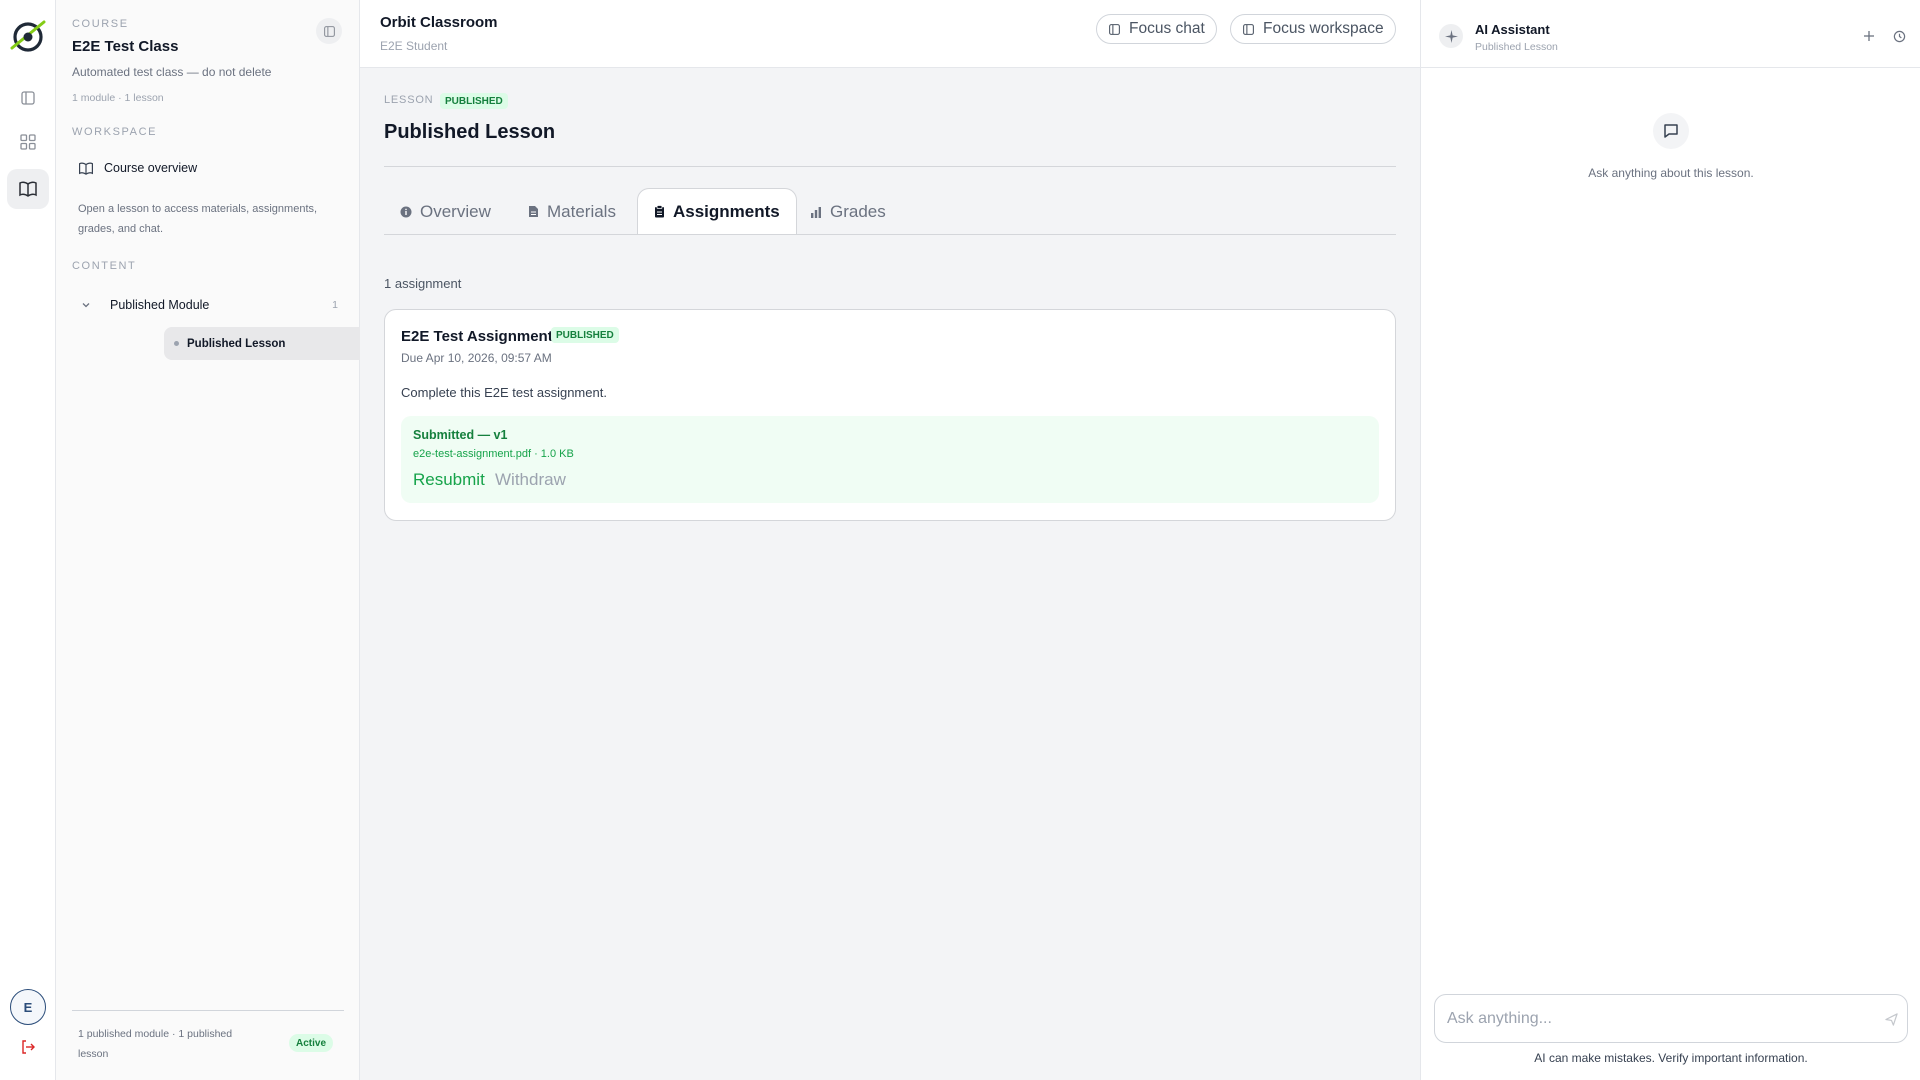  What do you see at coordinates (726, 211) in the screenshot?
I see `tab-label: Assignments` at bounding box center [726, 211].